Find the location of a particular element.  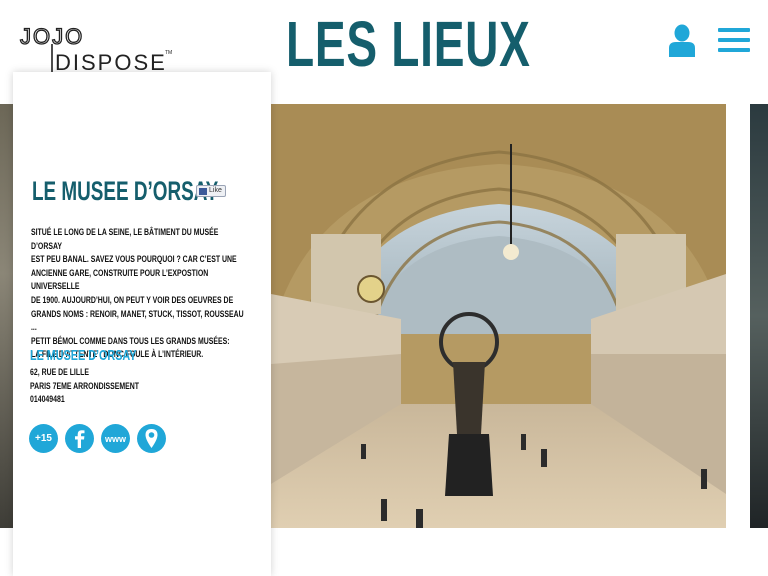

page-title: LES LIEUX is located at coordinates (408, 44).